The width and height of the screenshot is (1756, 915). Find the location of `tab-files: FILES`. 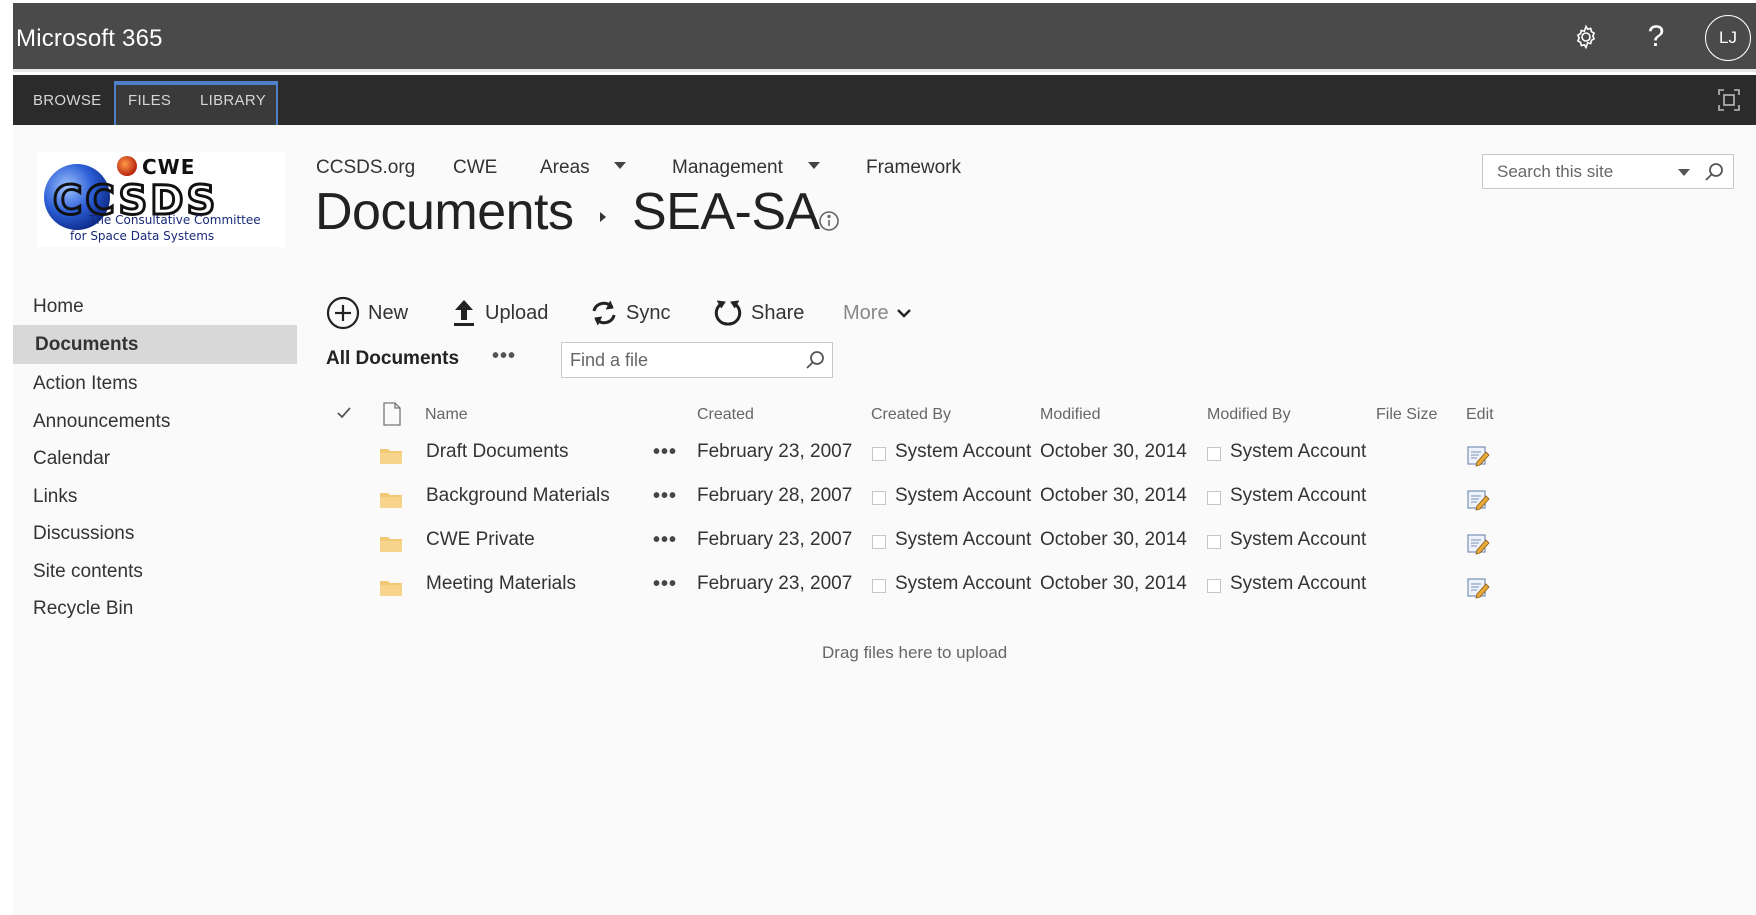

tab-files: FILES is located at coordinates (149, 100).